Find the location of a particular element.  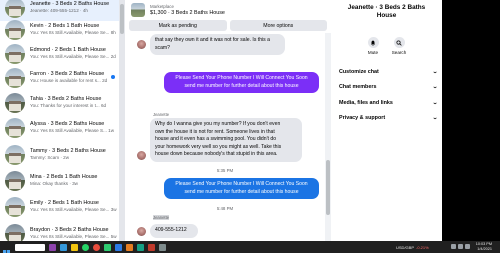

conversation-snippet: You: Thanks for your interest in t... 6d is located at coordinates (68, 105).